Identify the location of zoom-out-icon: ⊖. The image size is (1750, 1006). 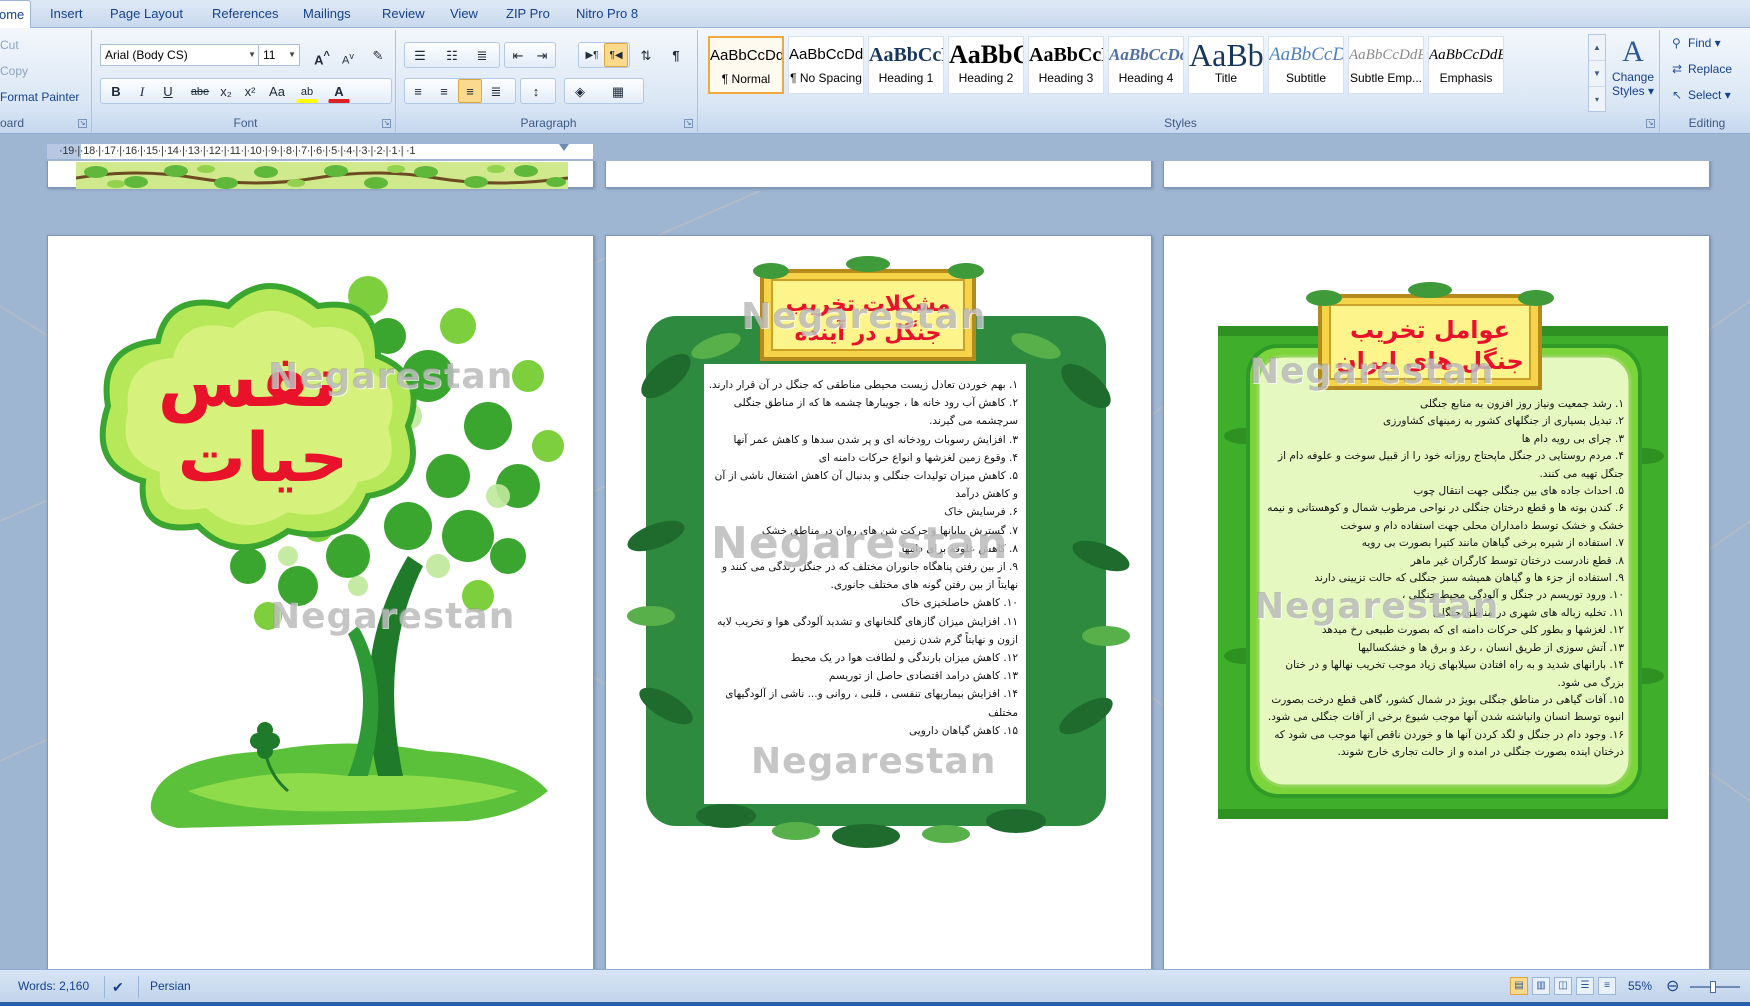
(1672, 986).